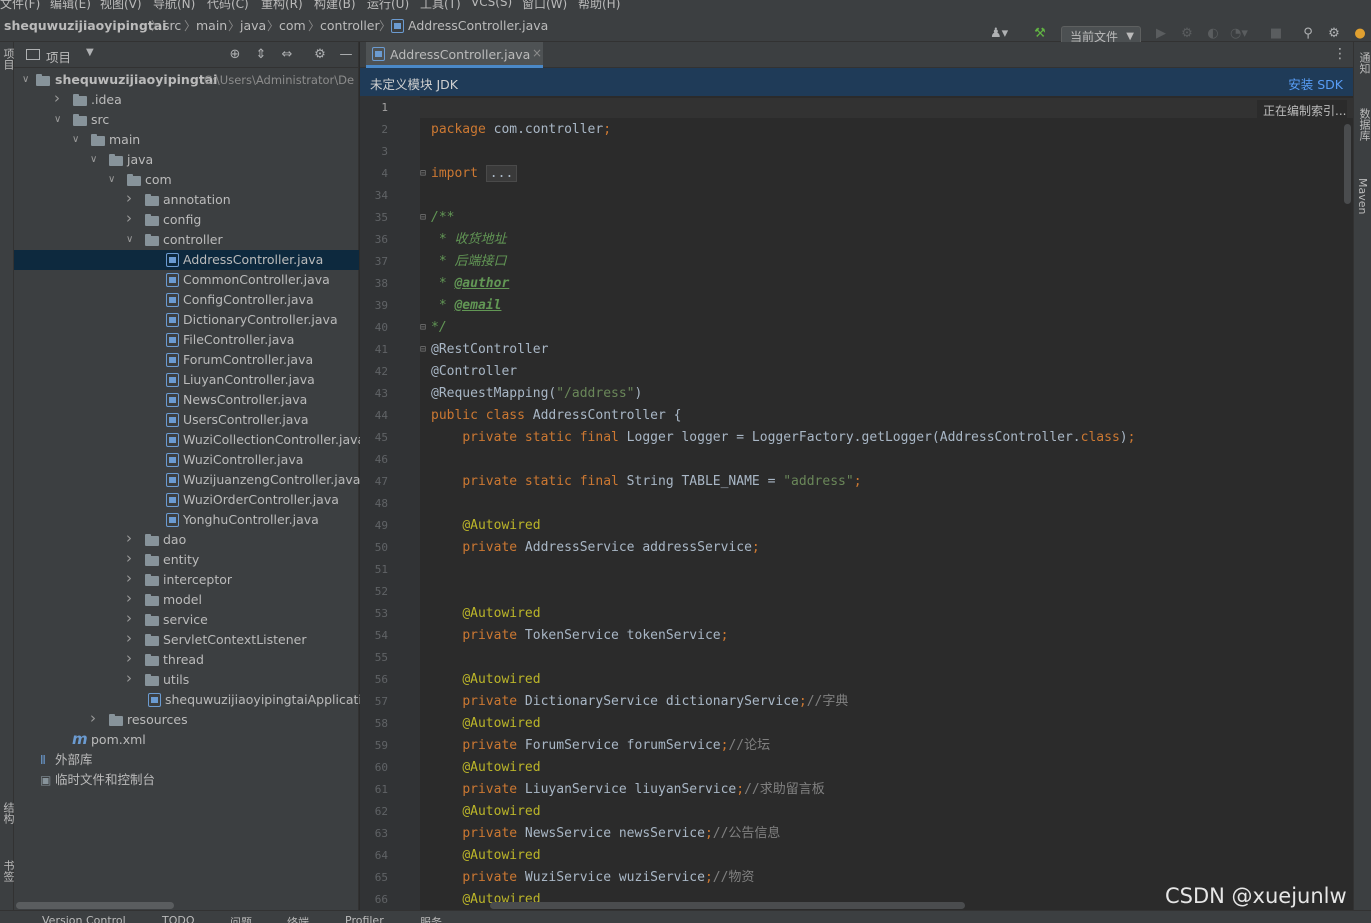  I want to click on code-line: private WuziService wuziService;//物资, so click(592, 878).